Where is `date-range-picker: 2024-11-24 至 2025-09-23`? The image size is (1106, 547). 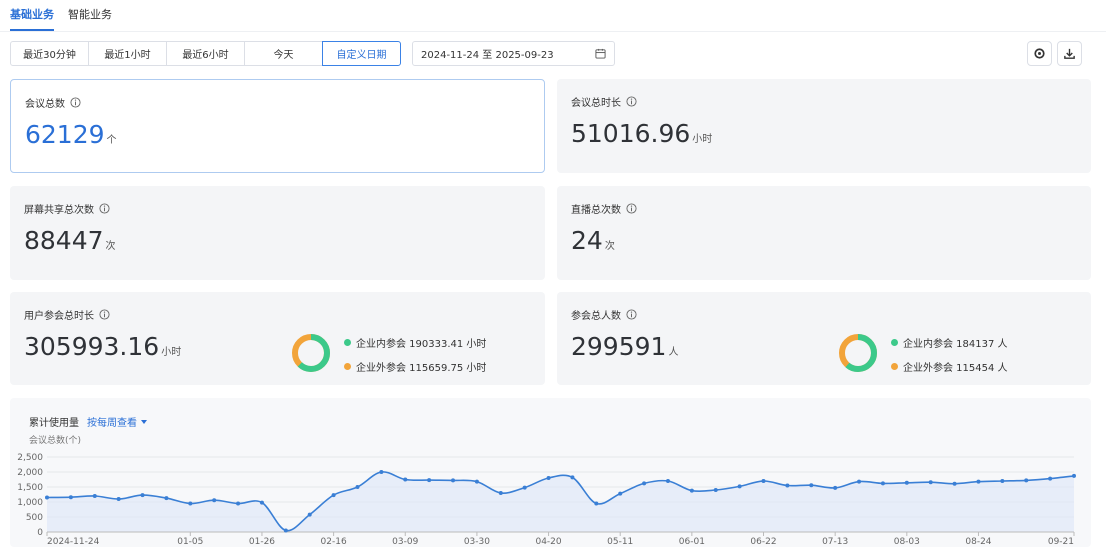
date-range-picker: 2024-11-24 至 2025-09-23 is located at coordinates (513, 53).